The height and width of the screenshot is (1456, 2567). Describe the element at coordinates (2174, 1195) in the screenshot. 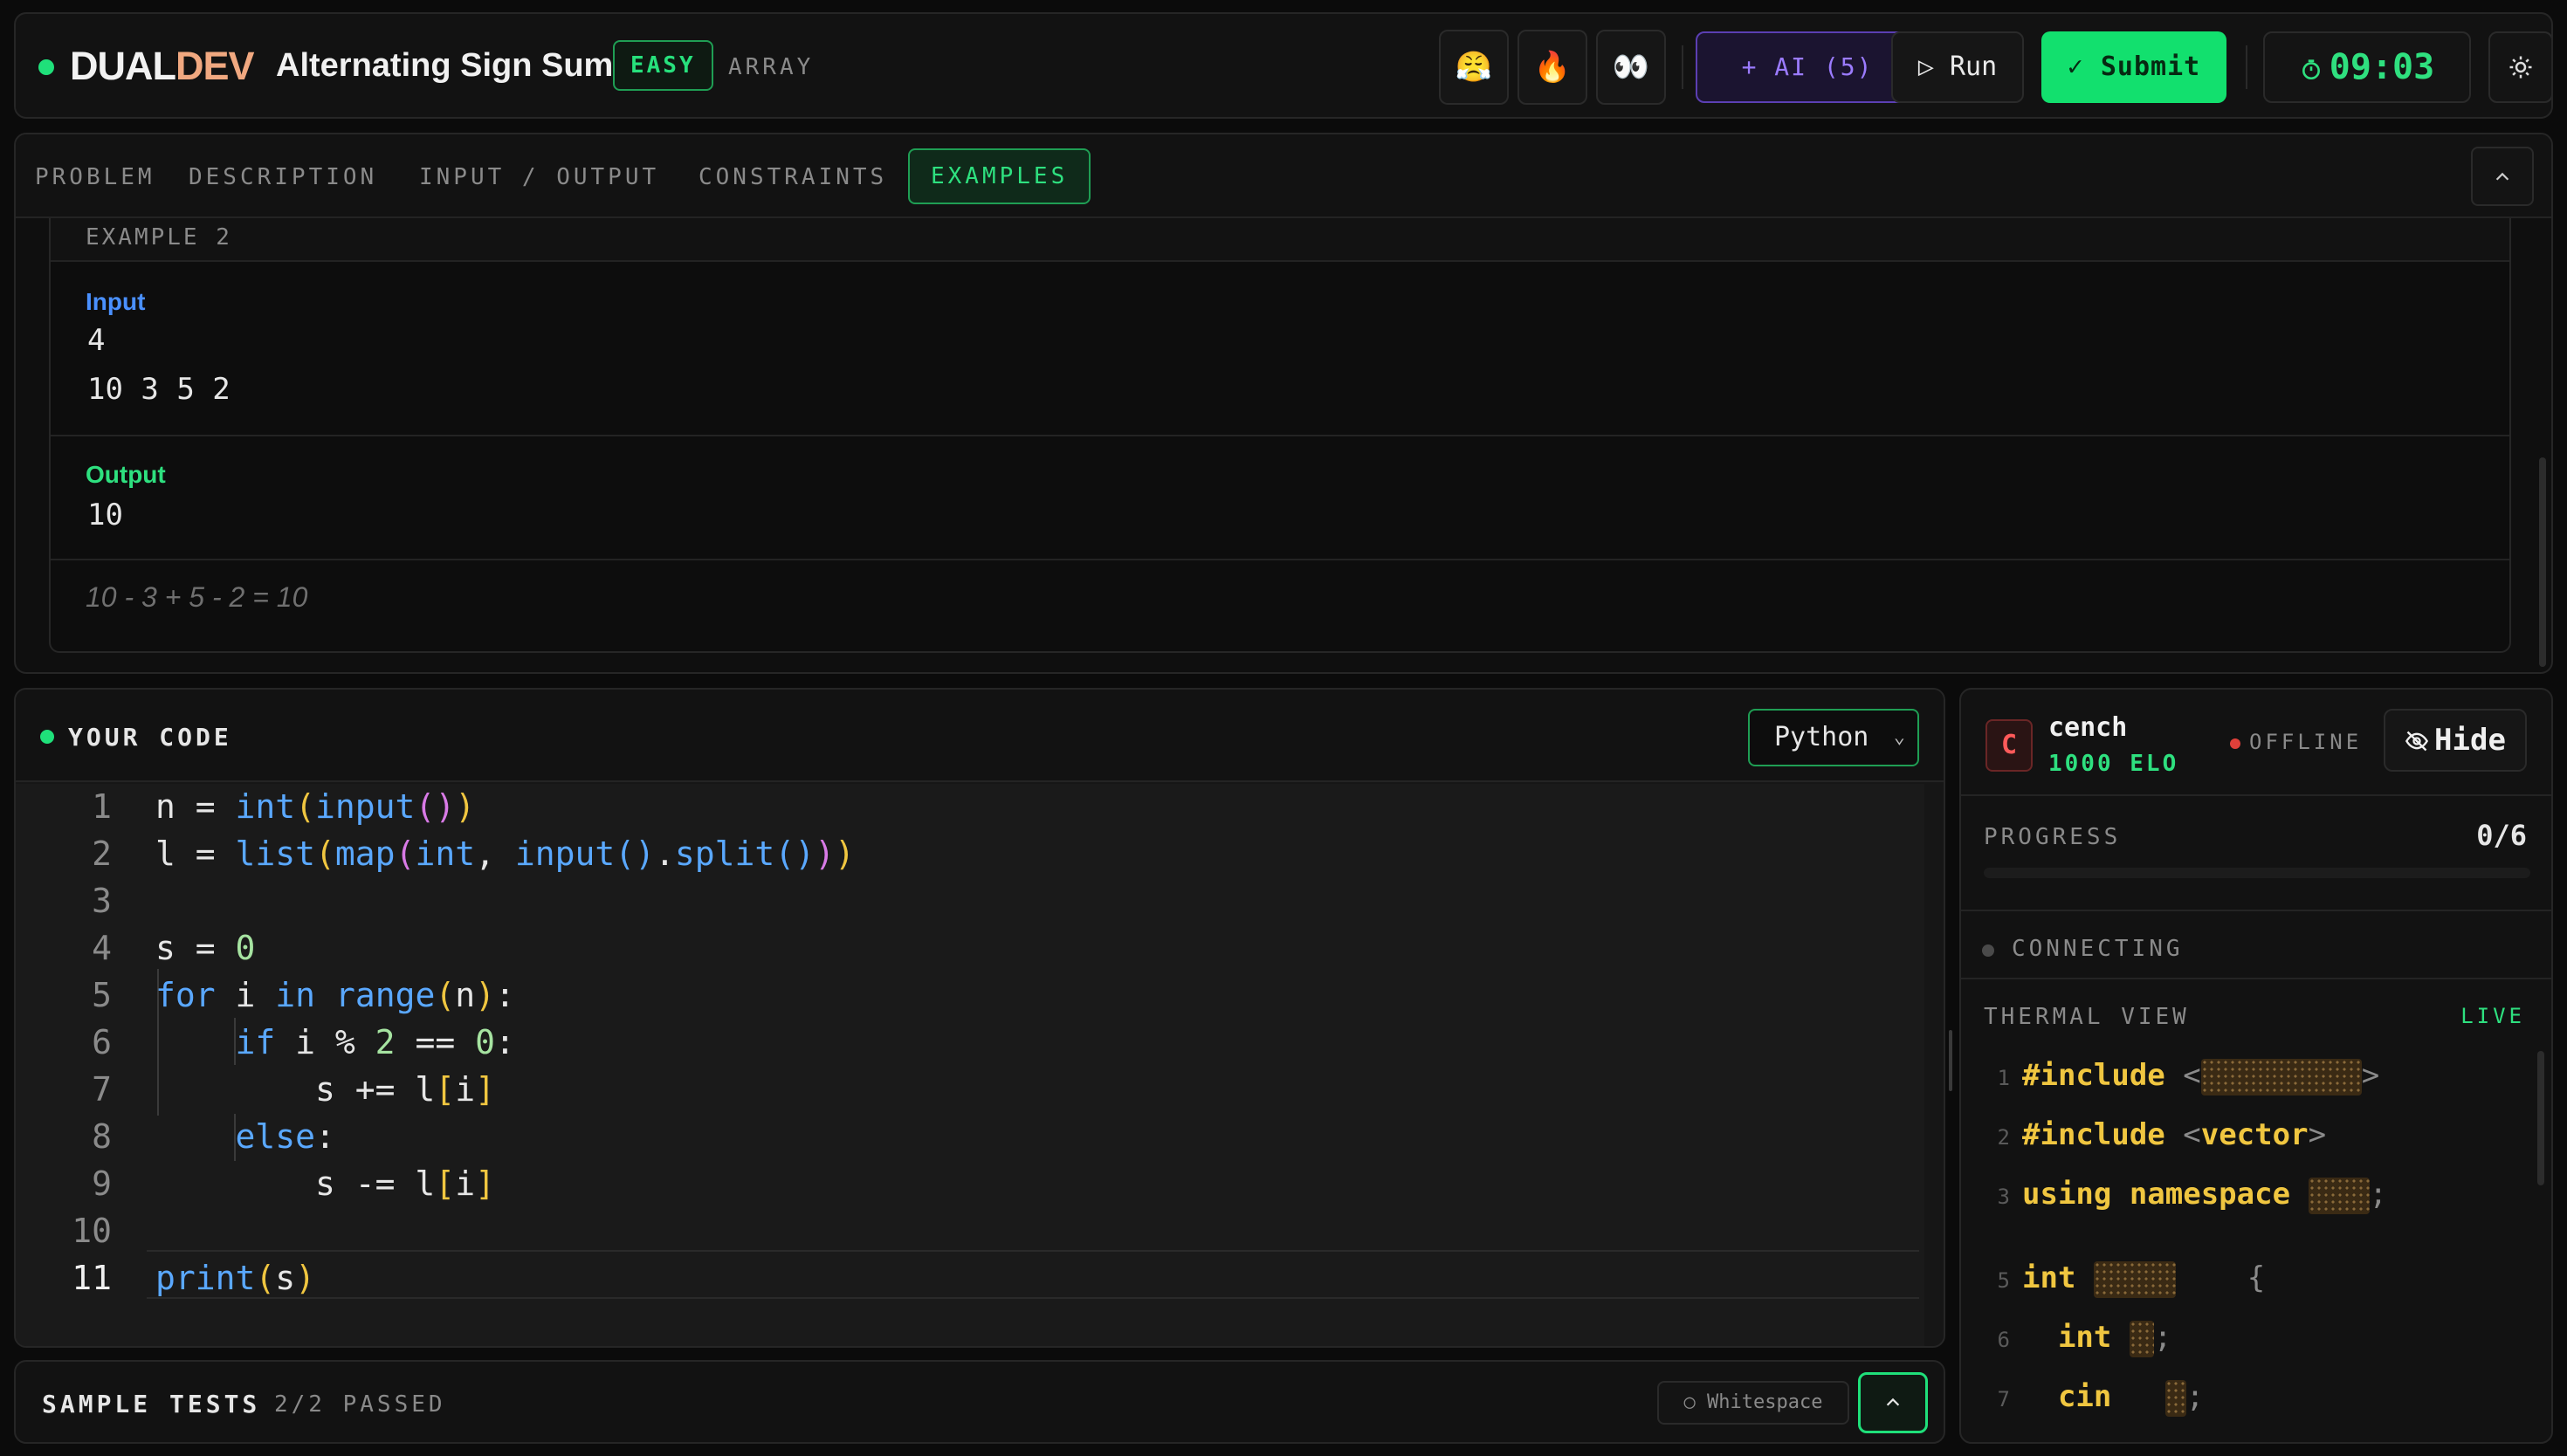

I see `thermal-line: 3 using namespace ;` at that location.